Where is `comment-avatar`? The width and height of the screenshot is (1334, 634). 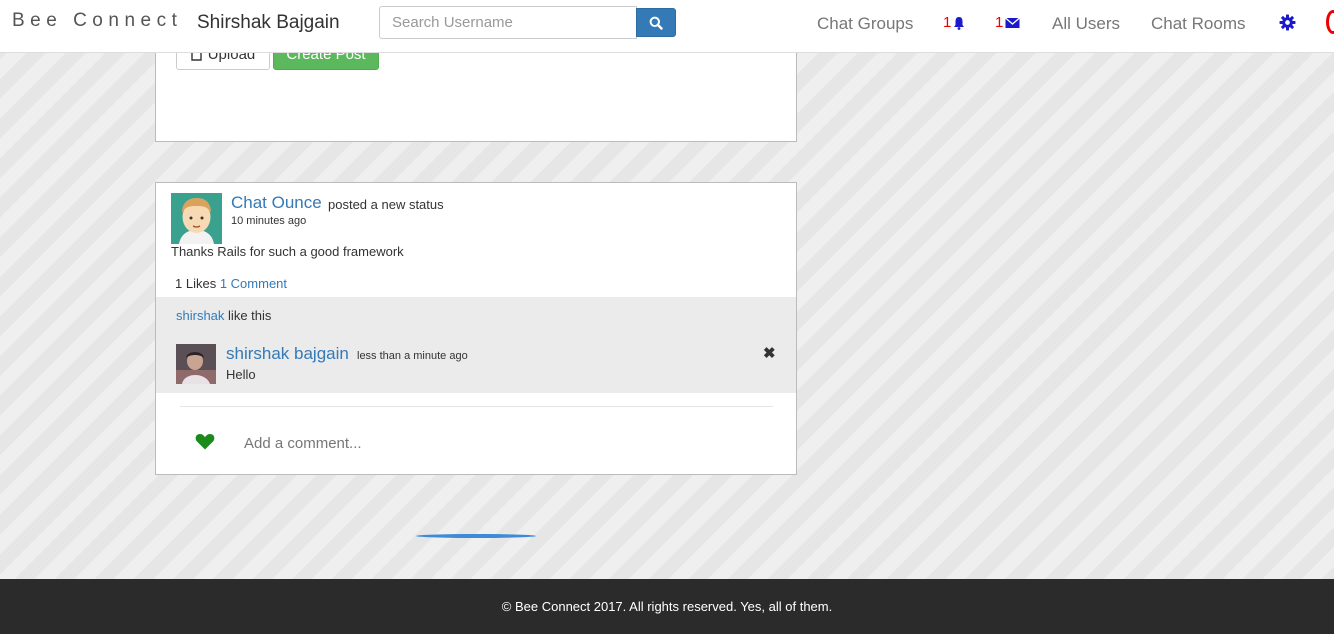 comment-avatar is located at coordinates (196, 364).